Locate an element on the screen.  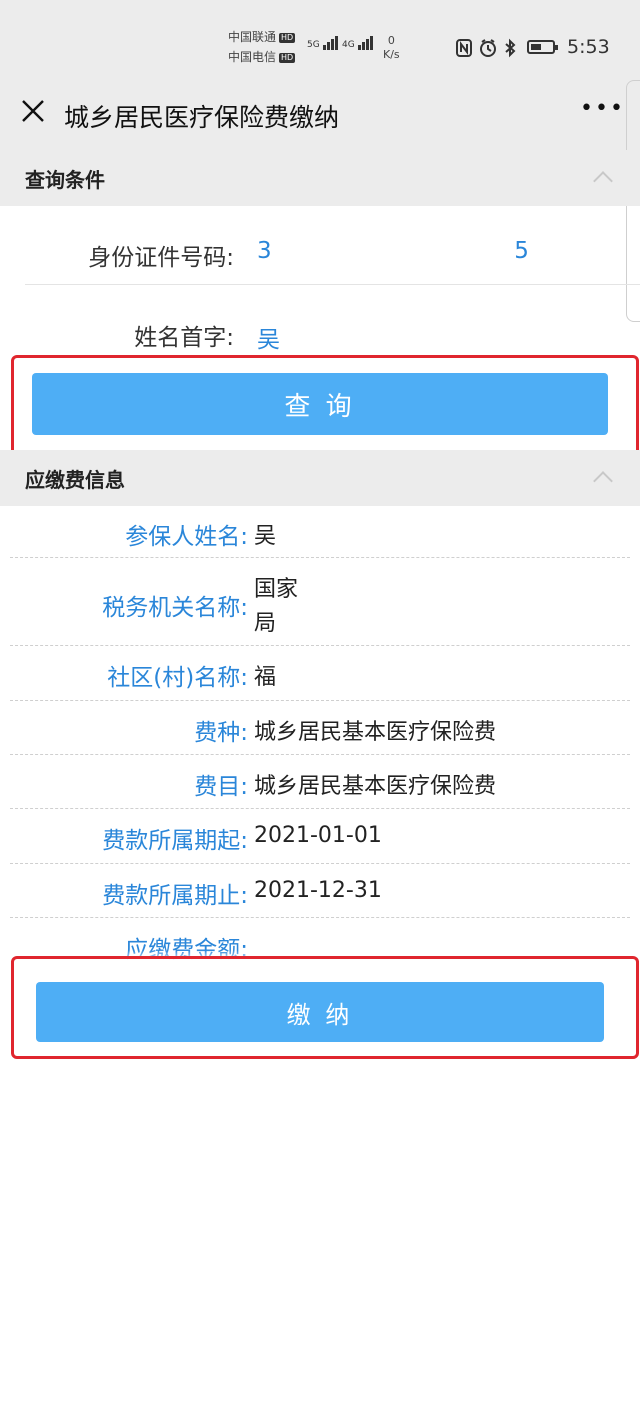
period-end-value: 2021-12-31 is located at coordinates (318, 890).